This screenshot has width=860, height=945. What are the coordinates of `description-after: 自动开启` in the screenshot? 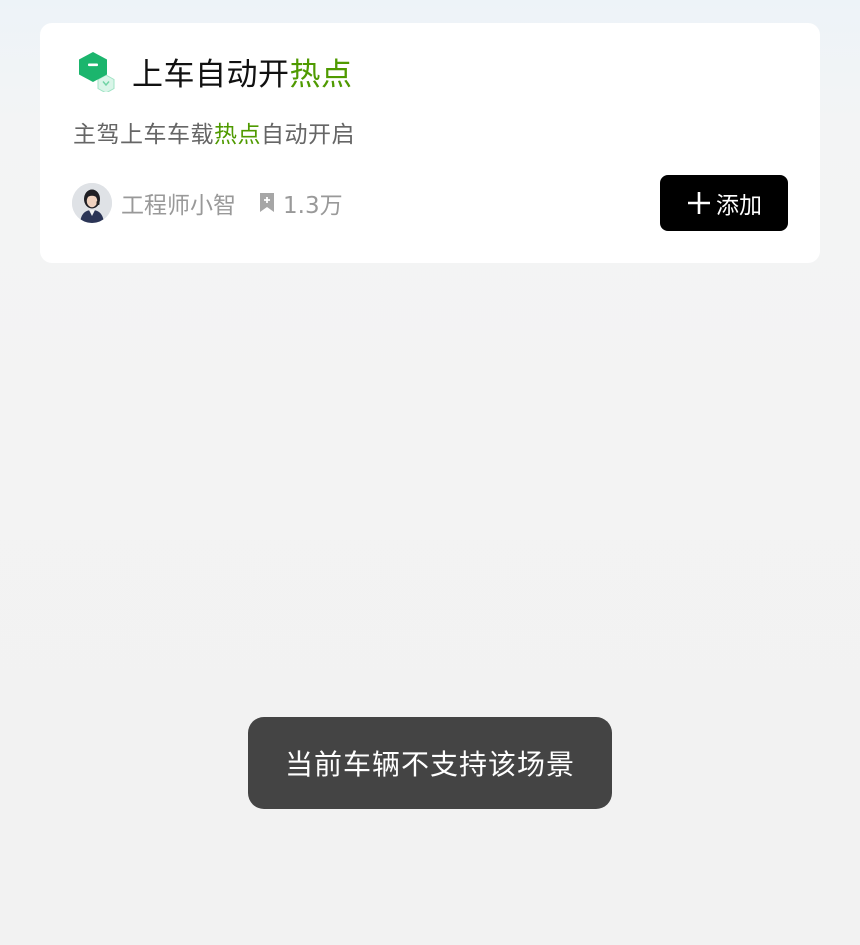 It's located at (308, 135).